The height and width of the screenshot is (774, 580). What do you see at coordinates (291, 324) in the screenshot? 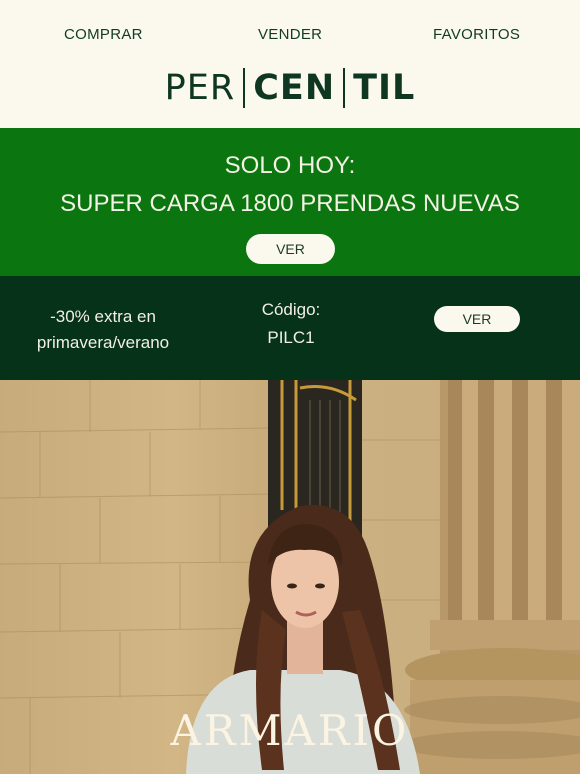
I see `discount-code: Código: PILC1` at bounding box center [291, 324].